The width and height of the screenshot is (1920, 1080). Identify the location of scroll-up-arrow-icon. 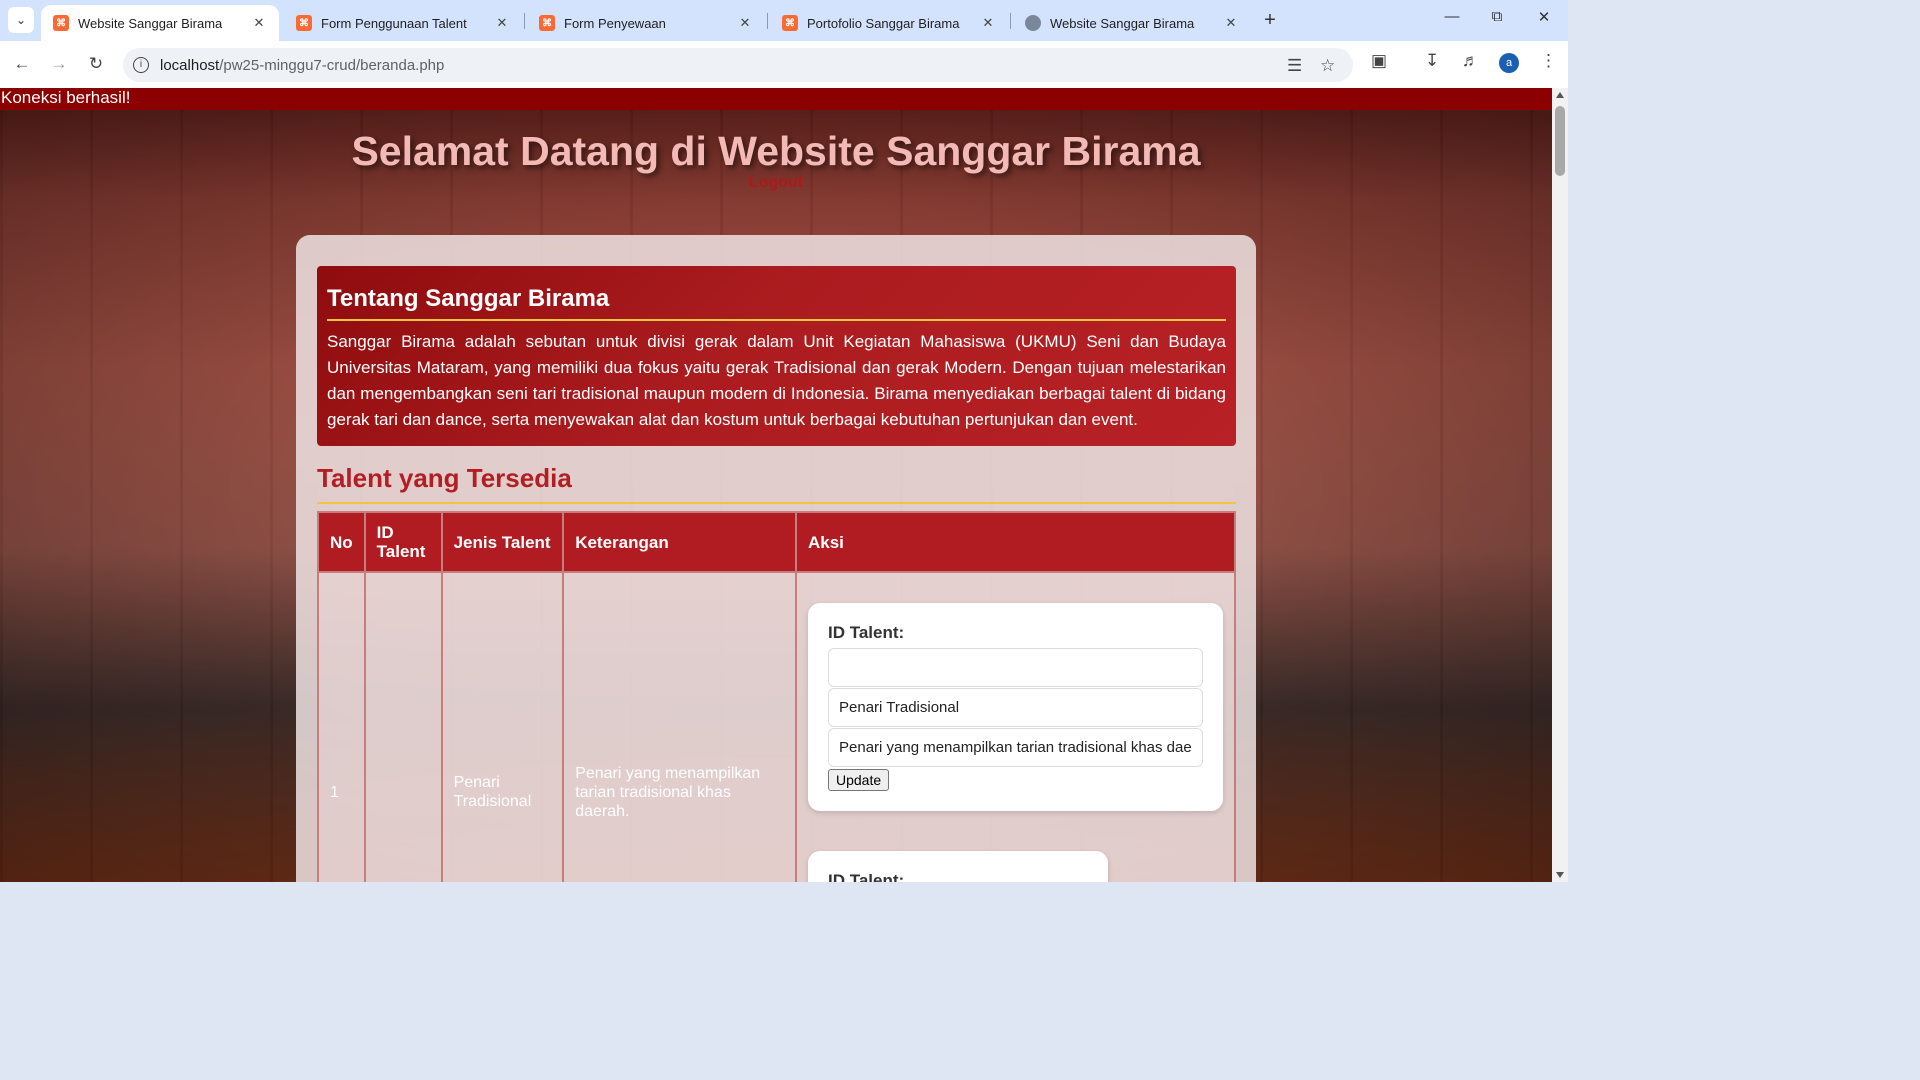
(1560, 95).